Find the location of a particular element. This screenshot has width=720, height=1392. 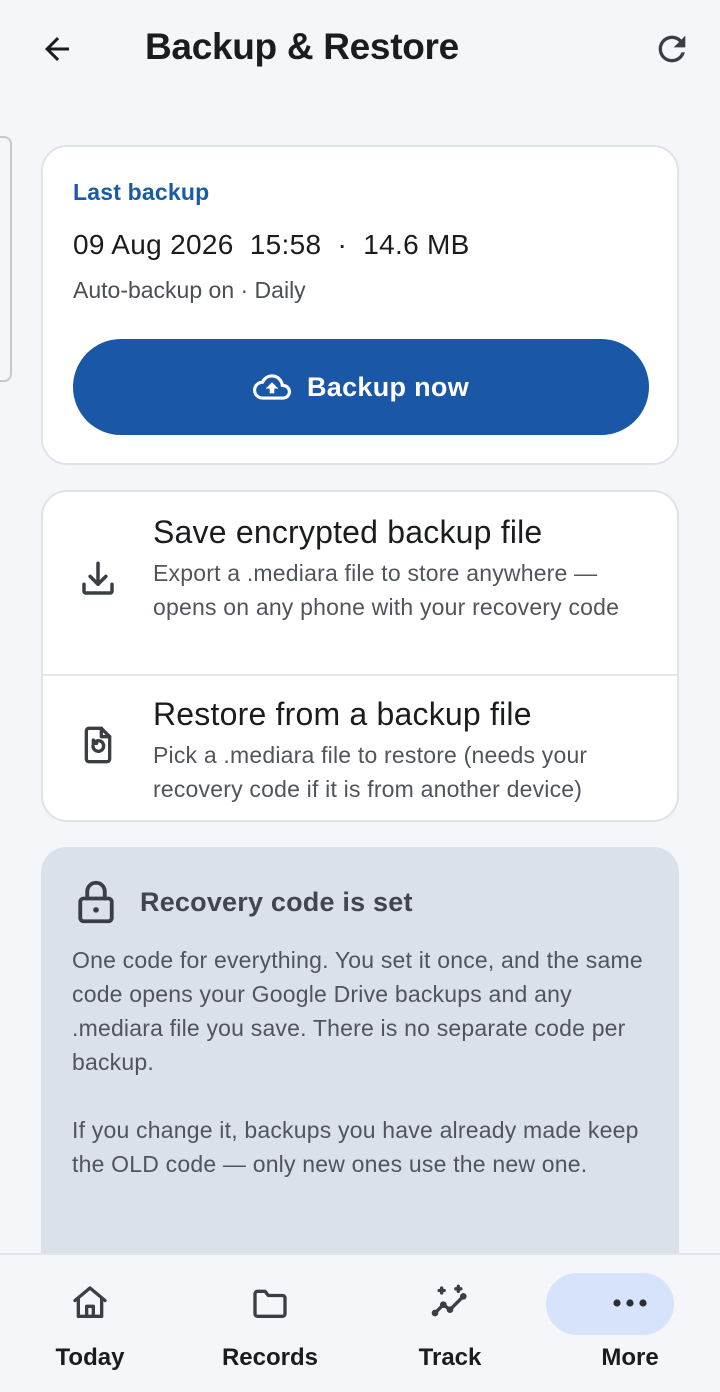

refresh-icon is located at coordinates (672, 49).